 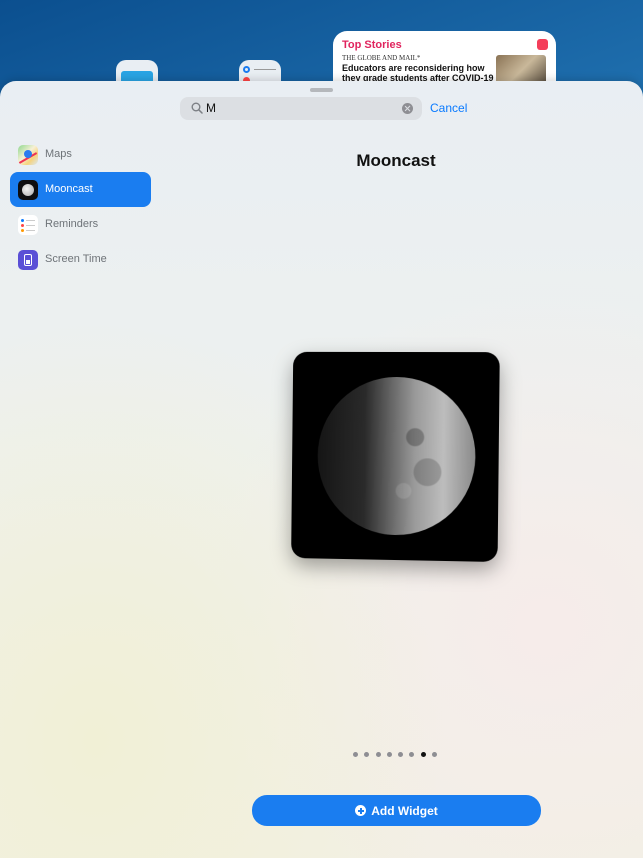 I want to click on clear-search-icon, so click(x=407, y=108).